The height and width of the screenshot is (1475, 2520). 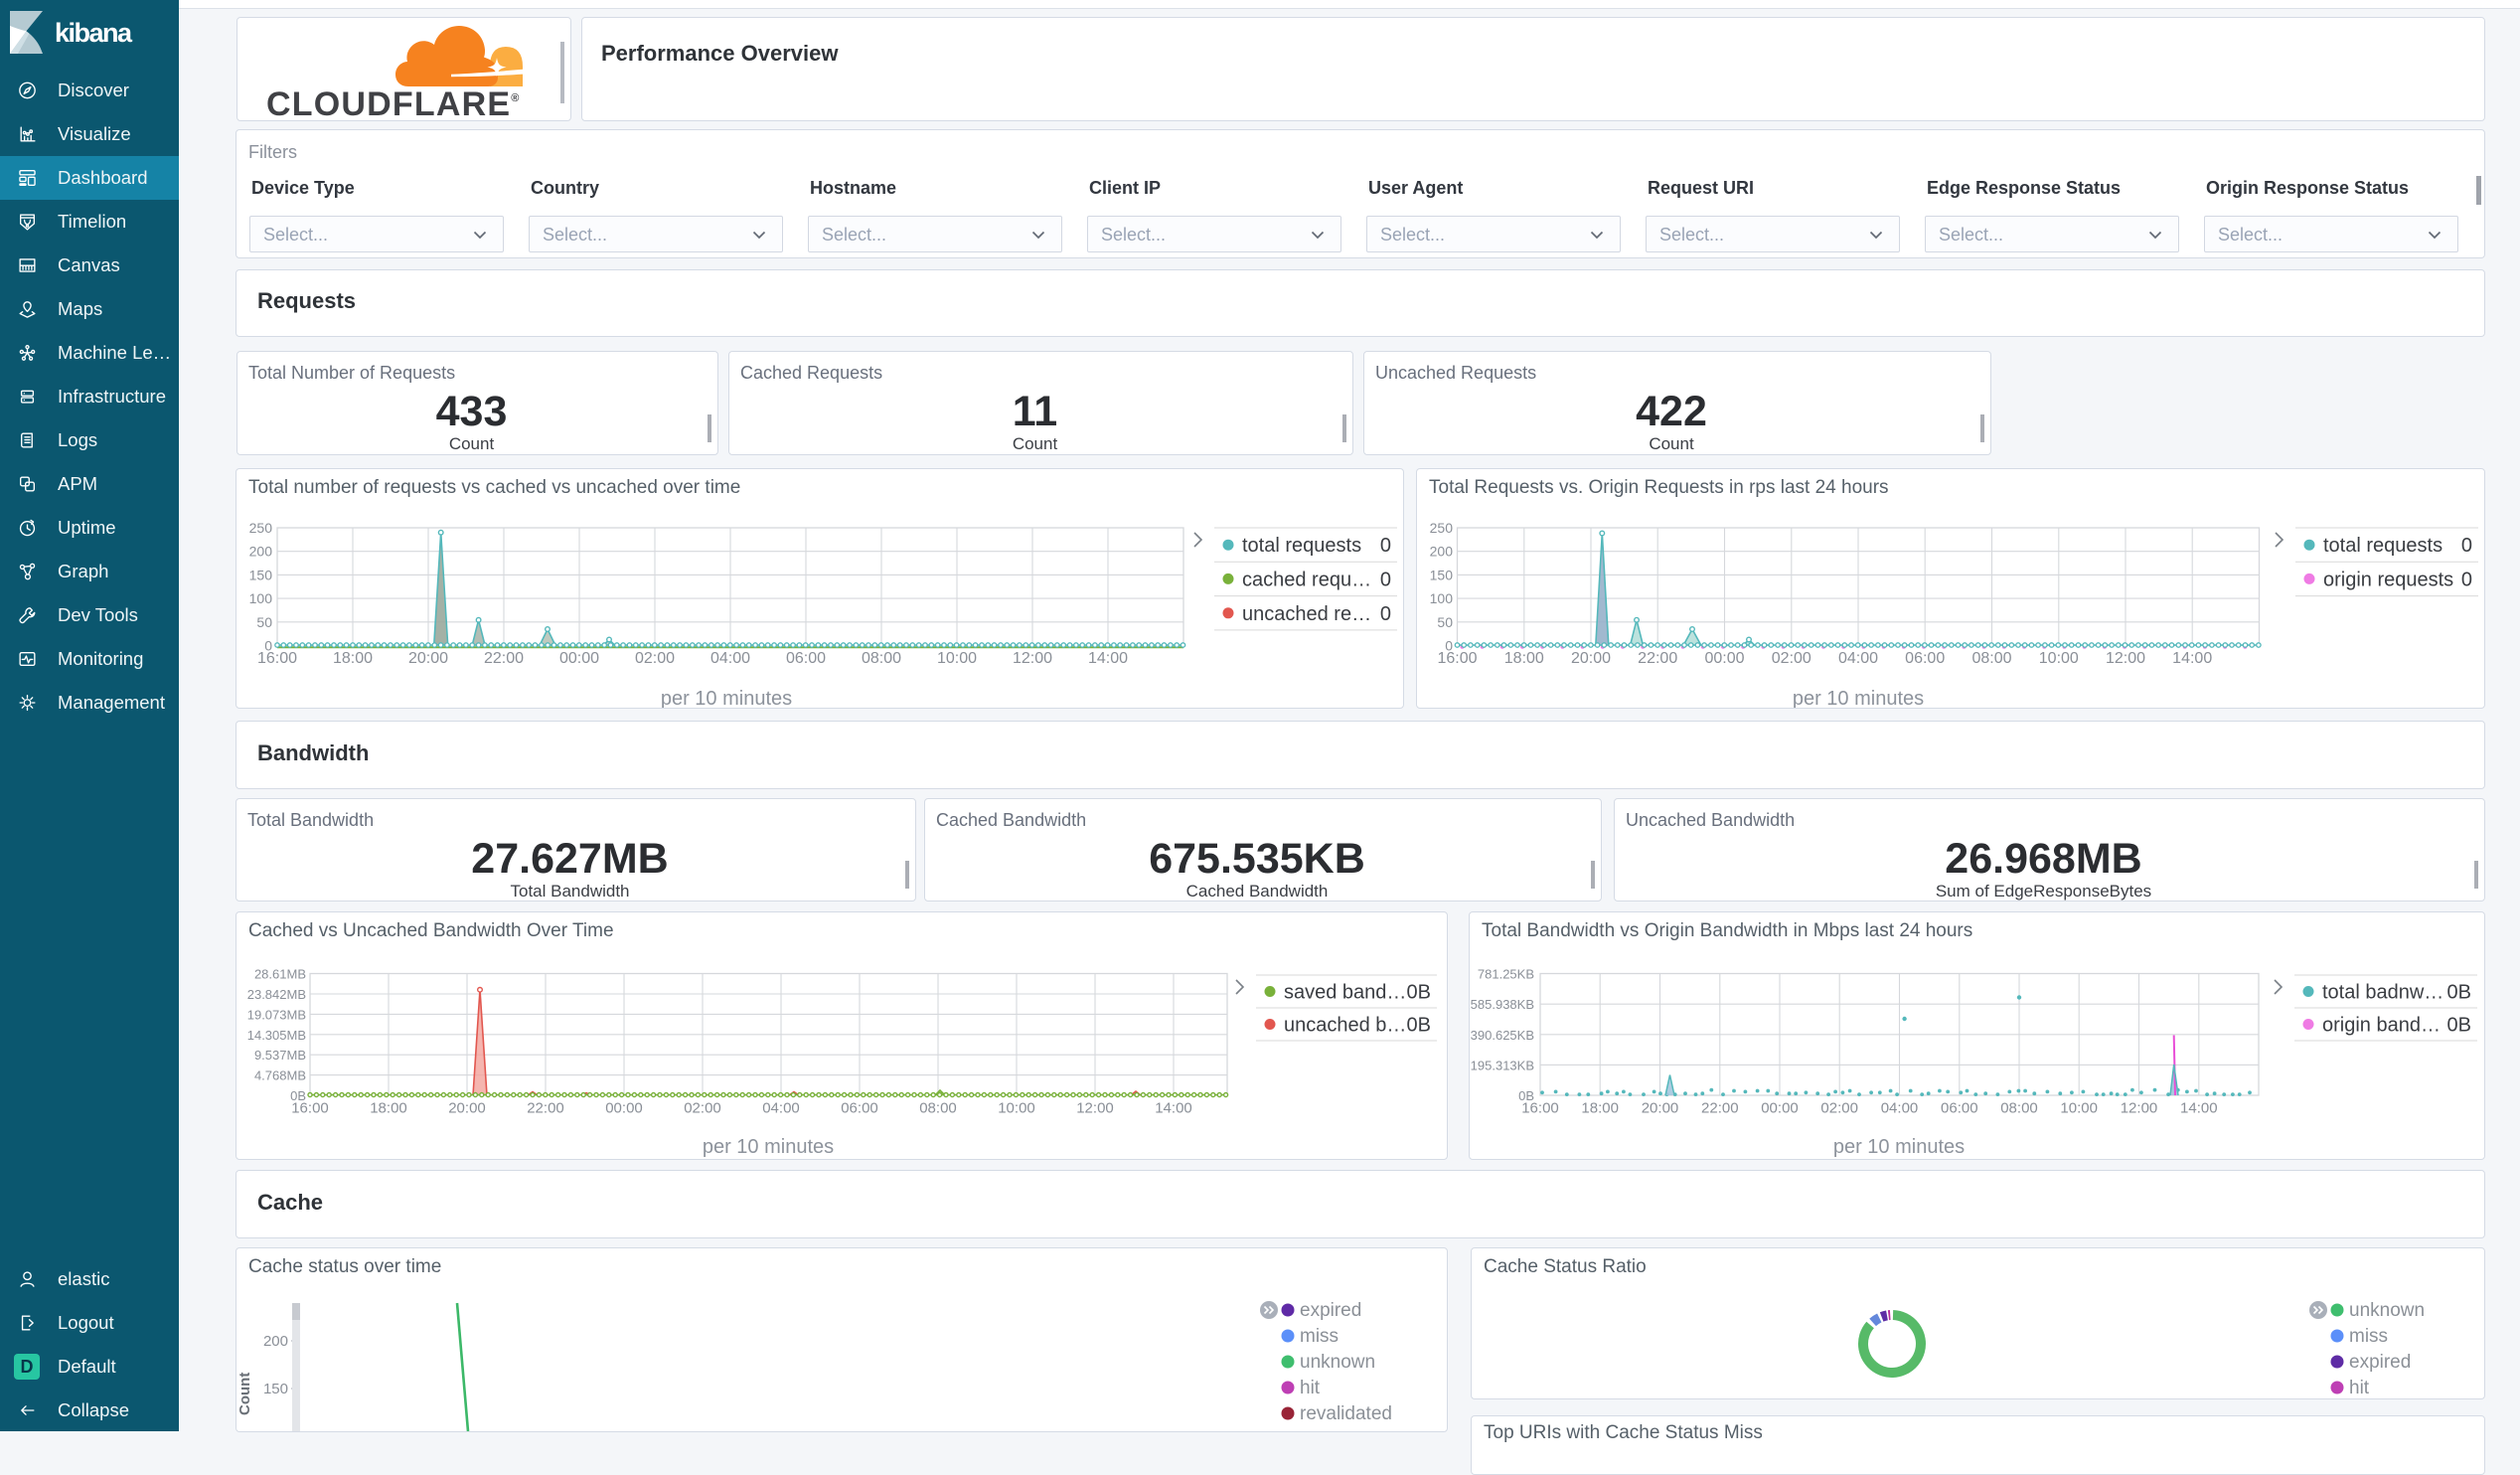 I want to click on svg-text: 585.938KB, so click(x=1502, y=1004).